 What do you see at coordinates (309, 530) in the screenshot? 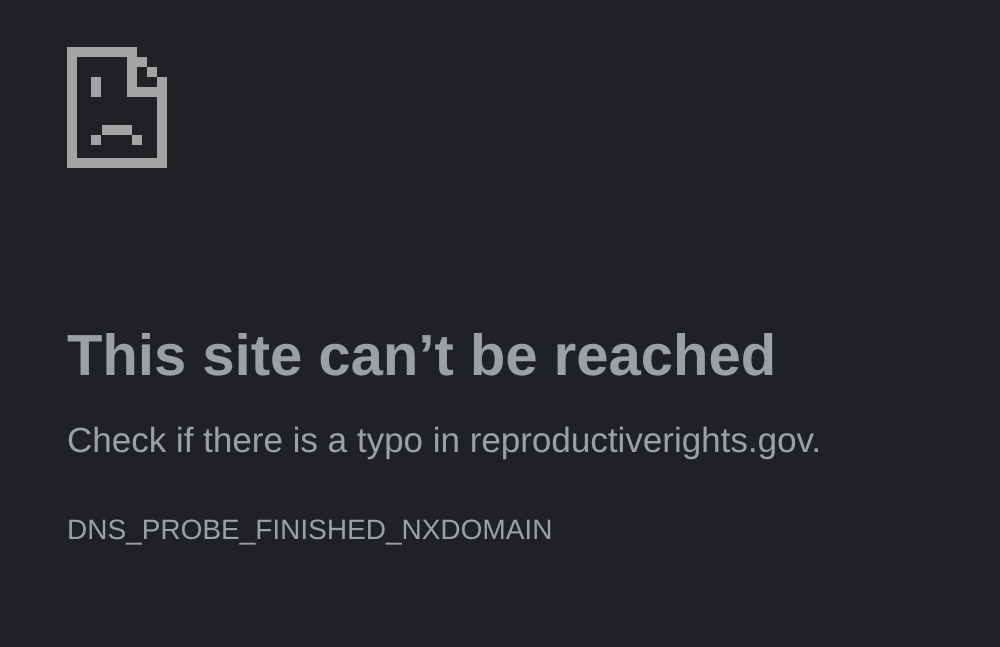
I see `error-code: DNS_PROBE_FINISHED_NXDOMAIN` at bounding box center [309, 530].